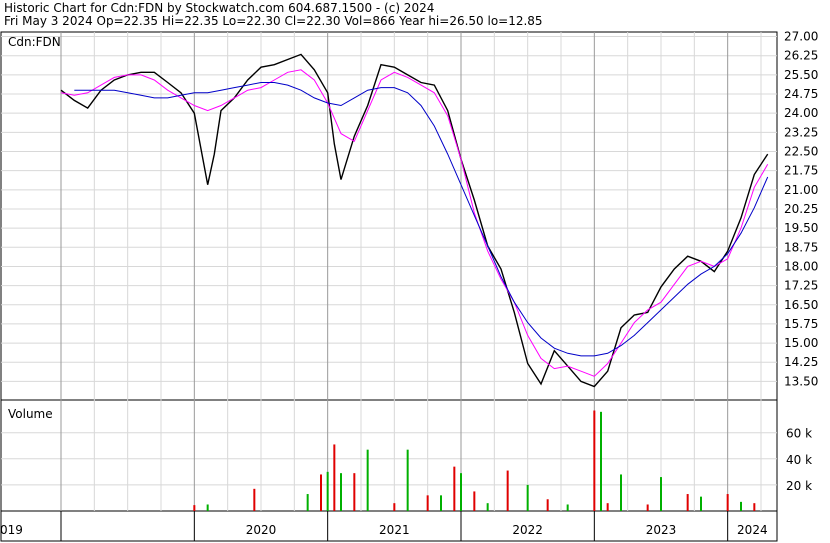  Describe the element at coordinates (752, 530) in the screenshot. I see `year-label: 2024` at that location.